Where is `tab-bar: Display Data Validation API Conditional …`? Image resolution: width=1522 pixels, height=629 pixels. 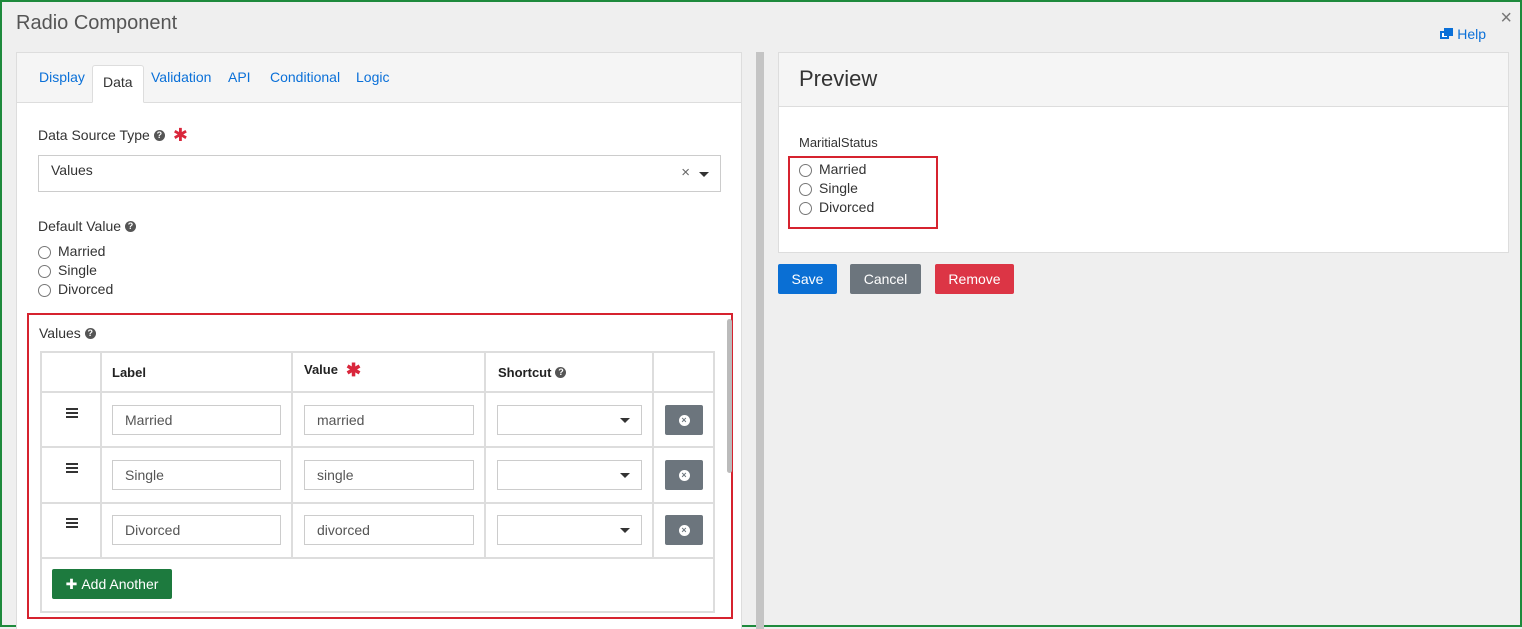 tab-bar: Display Data Validation API Conditional … is located at coordinates (379, 78).